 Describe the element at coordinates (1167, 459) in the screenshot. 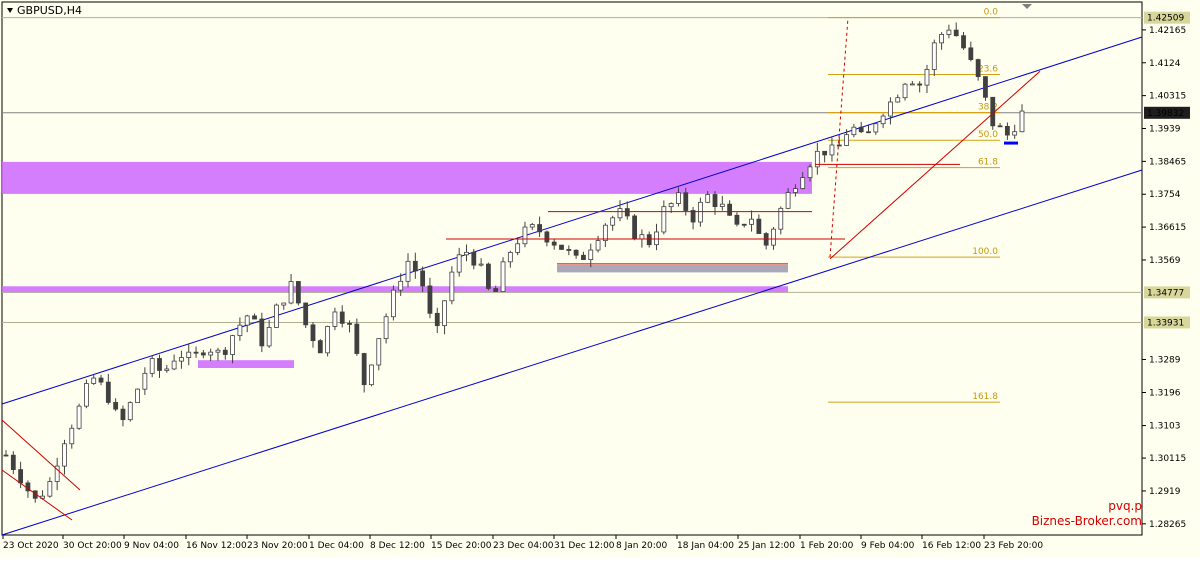

I see `y-tick-label: 1.30115` at that location.